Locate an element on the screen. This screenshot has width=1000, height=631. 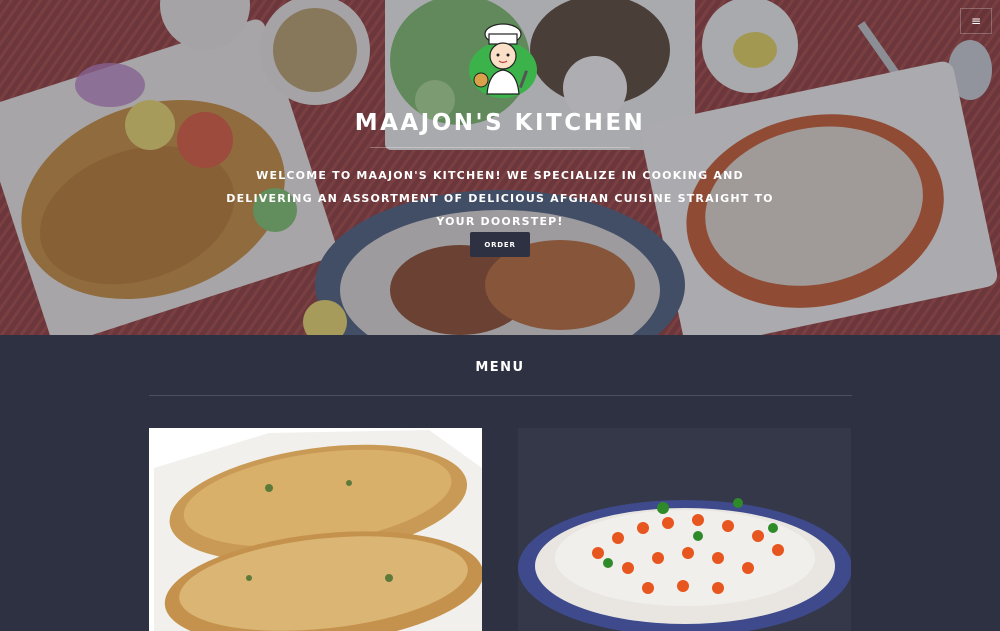
chef-logo-icon is located at coordinates (503, 60).